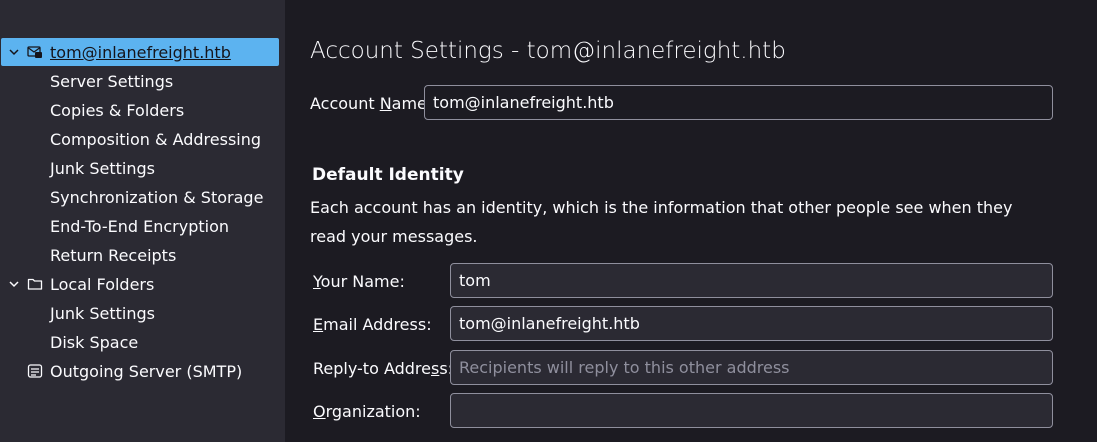 The image size is (1097, 442). Describe the element at coordinates (35, 371) in the screenshot. I see `outgoing-server-icon` at that location.